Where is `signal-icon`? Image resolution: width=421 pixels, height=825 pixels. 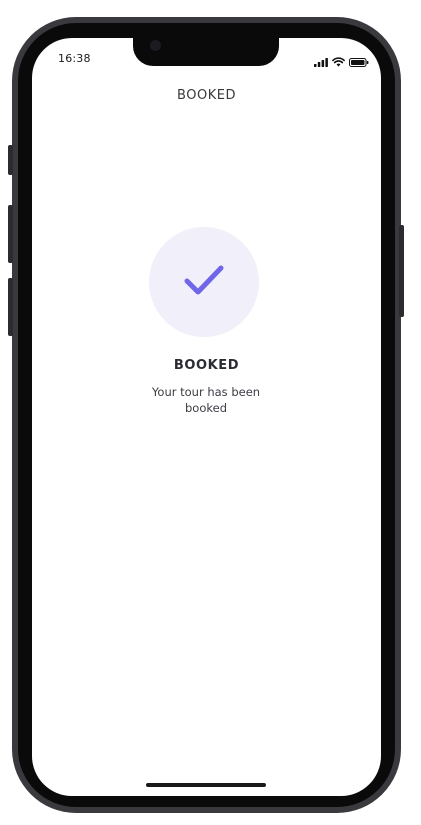 signal-icon is located at coordinates (321, 61).